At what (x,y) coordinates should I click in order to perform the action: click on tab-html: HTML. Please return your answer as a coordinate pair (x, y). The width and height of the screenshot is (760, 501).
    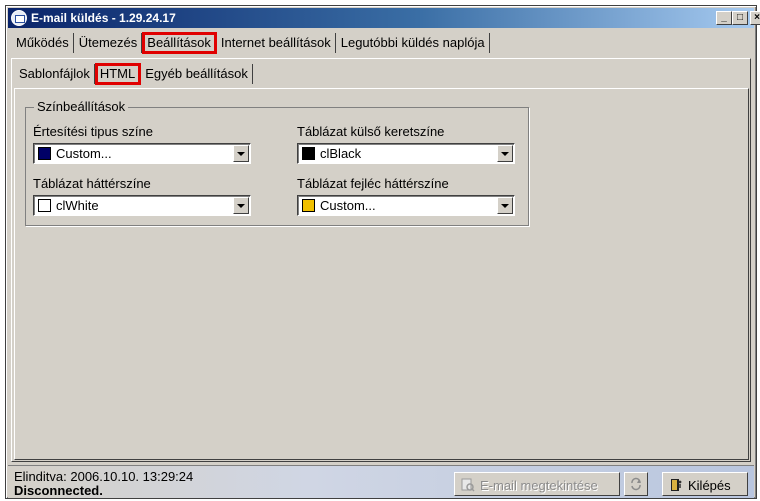
    Looking at the image, I should click on (118, 74).